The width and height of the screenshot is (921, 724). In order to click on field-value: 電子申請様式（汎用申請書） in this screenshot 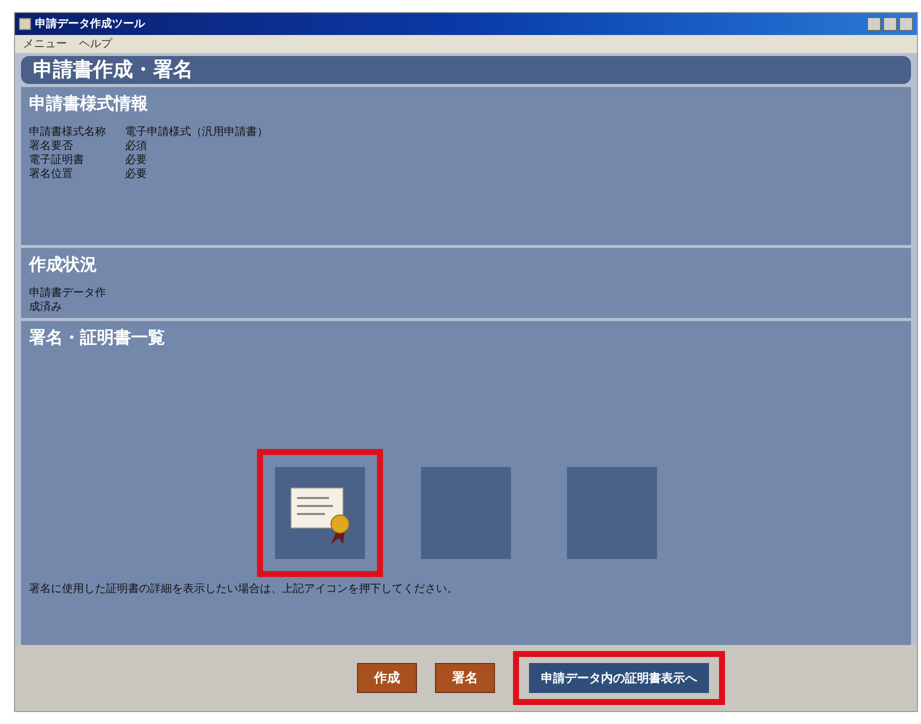, I will do `click(196, 131)`.